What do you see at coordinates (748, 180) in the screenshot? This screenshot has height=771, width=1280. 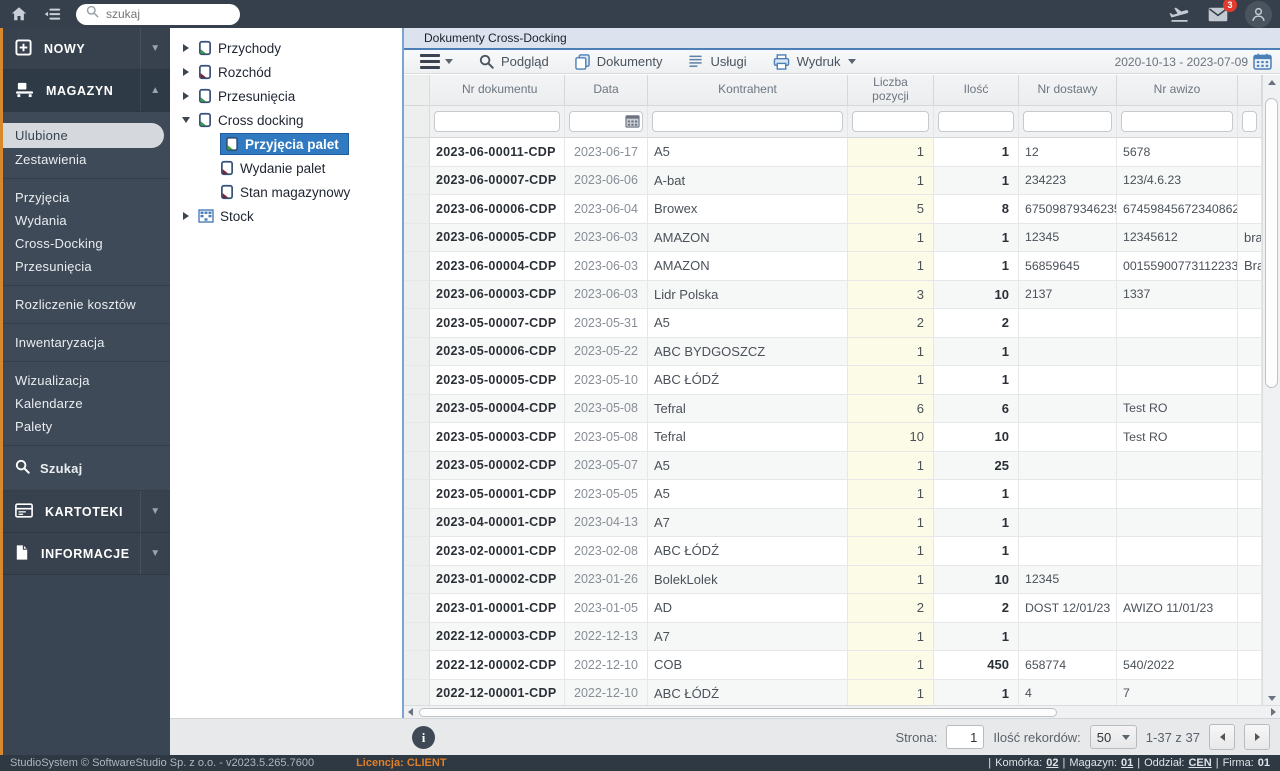 I see `cell-kontrahent: A-bat` at bounding box center [748, 180].